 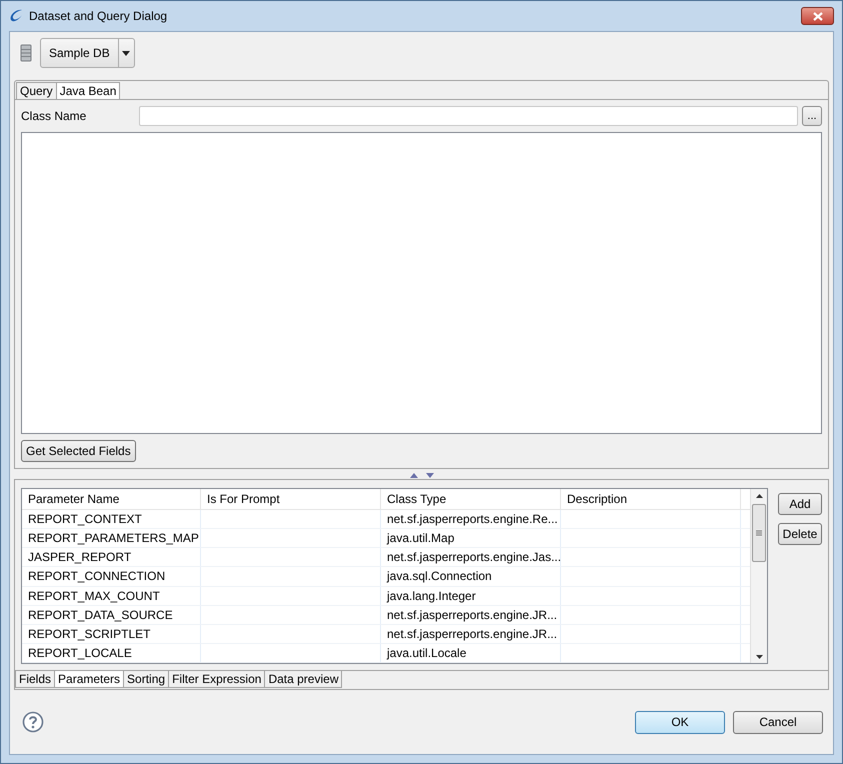 What do you see at coordinates (471, 499) in the screenshot?
I see `column-header: Class Type` at bounding box center [471, 499].